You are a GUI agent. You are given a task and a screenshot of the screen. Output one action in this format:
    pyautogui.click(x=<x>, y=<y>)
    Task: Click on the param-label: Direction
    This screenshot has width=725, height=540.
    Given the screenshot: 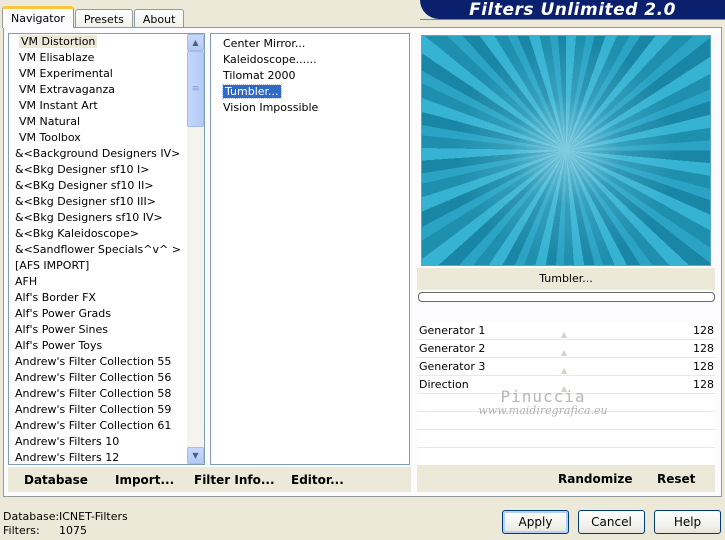 What is the action you would take?
    pyautogui.click(x=444, y=384)
    